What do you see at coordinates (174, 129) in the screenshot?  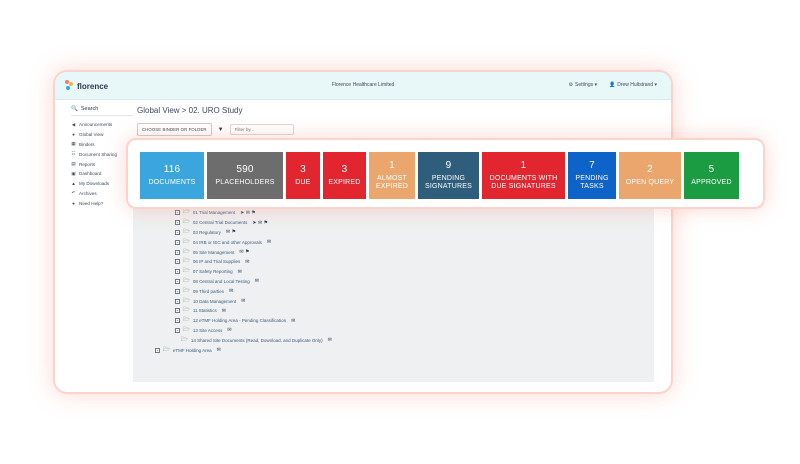 I see `choose-binder-button: CHOOSE BINDER OR FOLDER` at bounding box center [174, 129].